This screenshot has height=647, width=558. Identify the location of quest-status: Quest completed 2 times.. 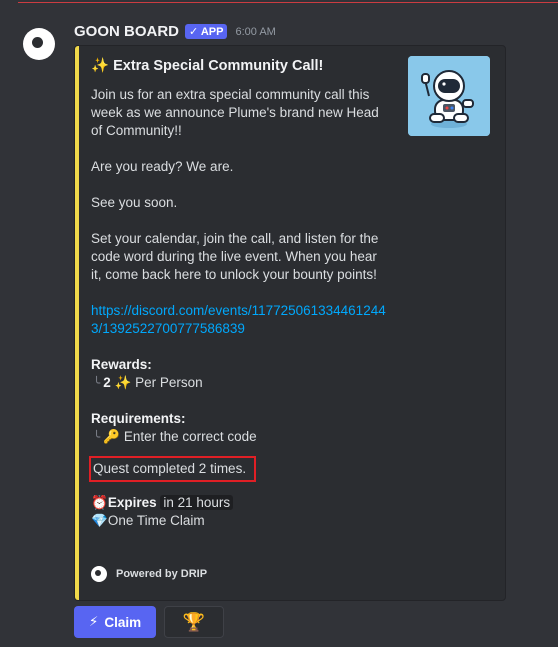
(173, 469).